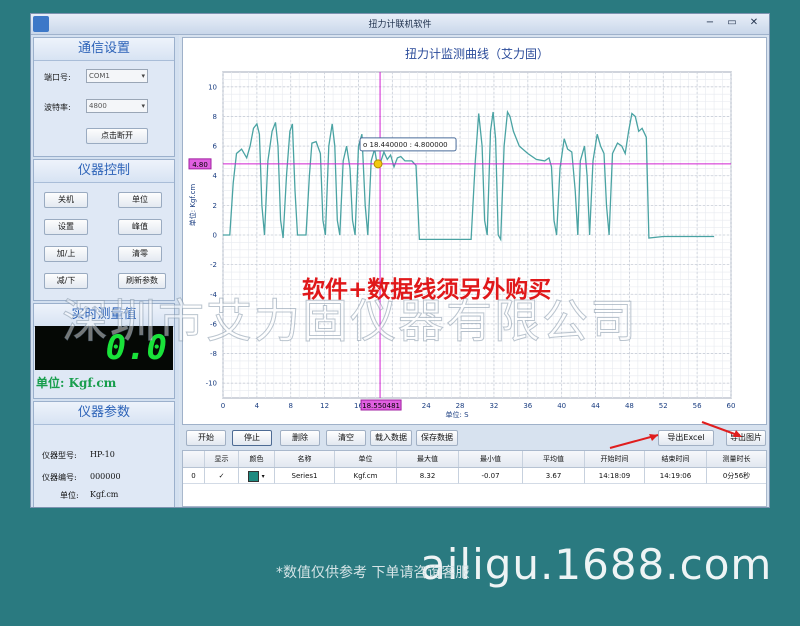  What do you see at coordinates (211, 384) in the screenshot?
I see `y-tick-label: -10` at bounding box center [211, 384].